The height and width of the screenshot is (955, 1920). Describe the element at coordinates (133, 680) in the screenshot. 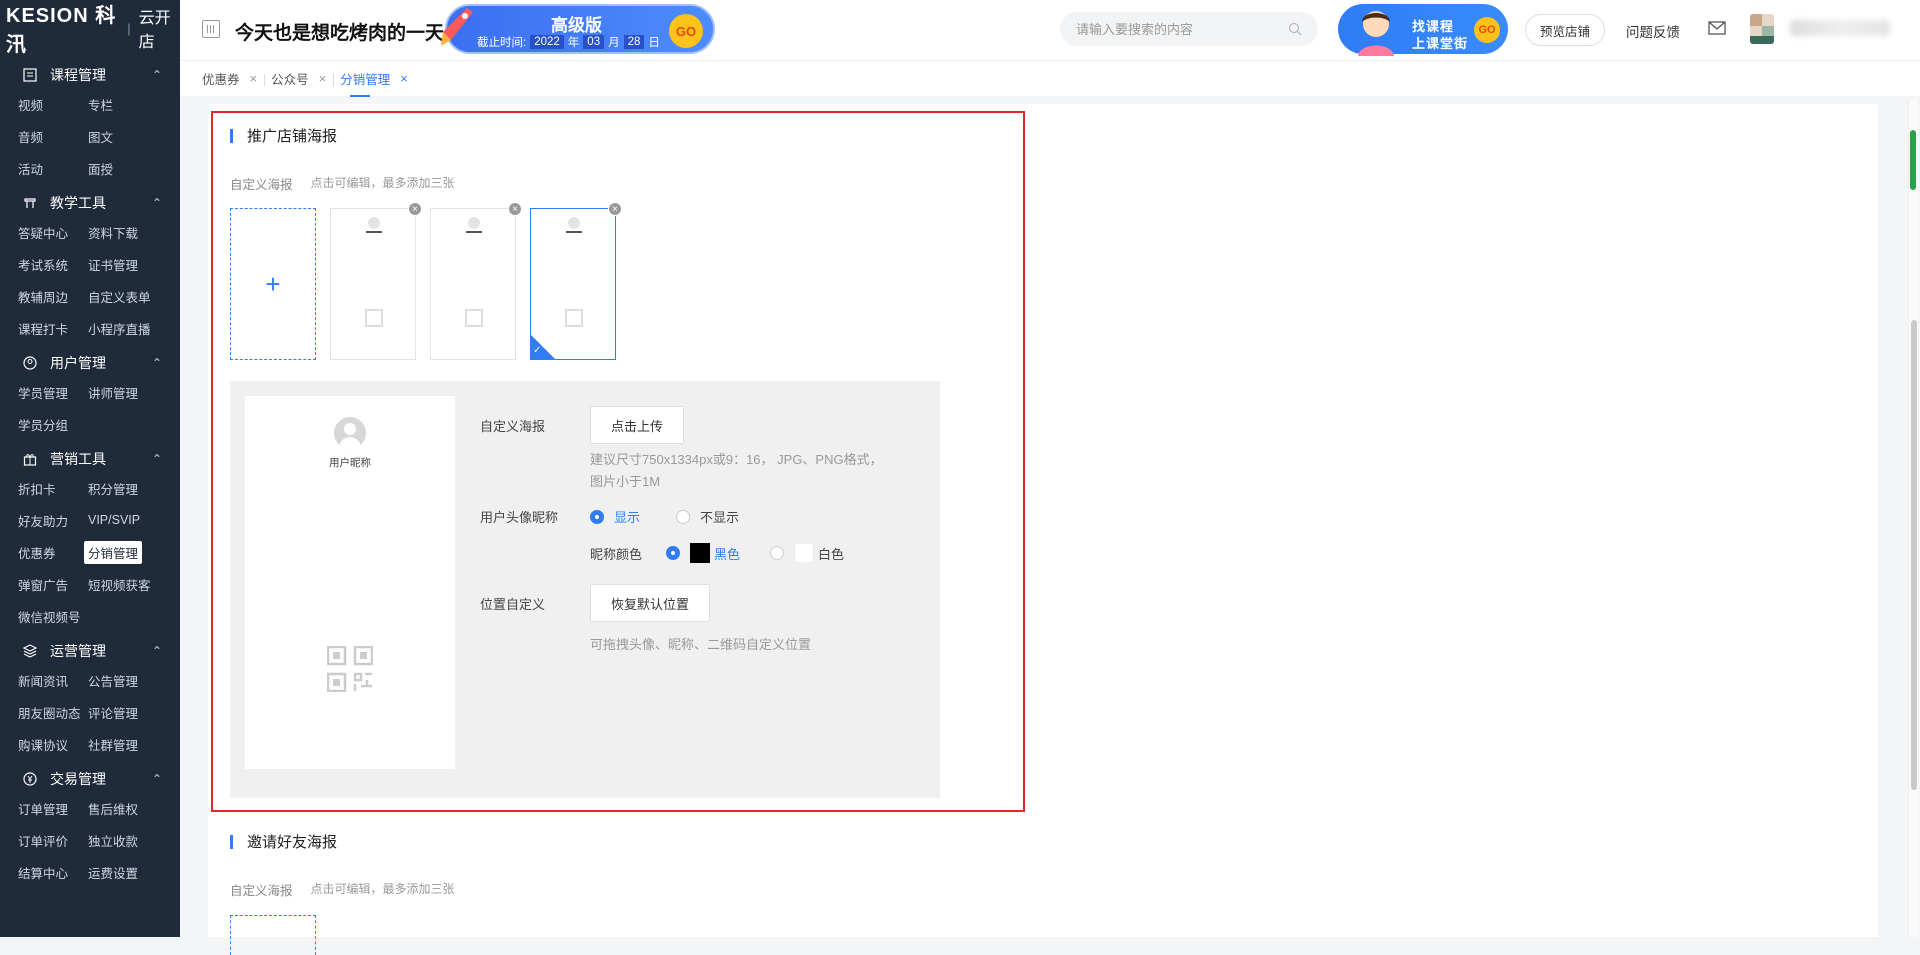

I see `sidebar-item-announcements: 公告管理` at that location.